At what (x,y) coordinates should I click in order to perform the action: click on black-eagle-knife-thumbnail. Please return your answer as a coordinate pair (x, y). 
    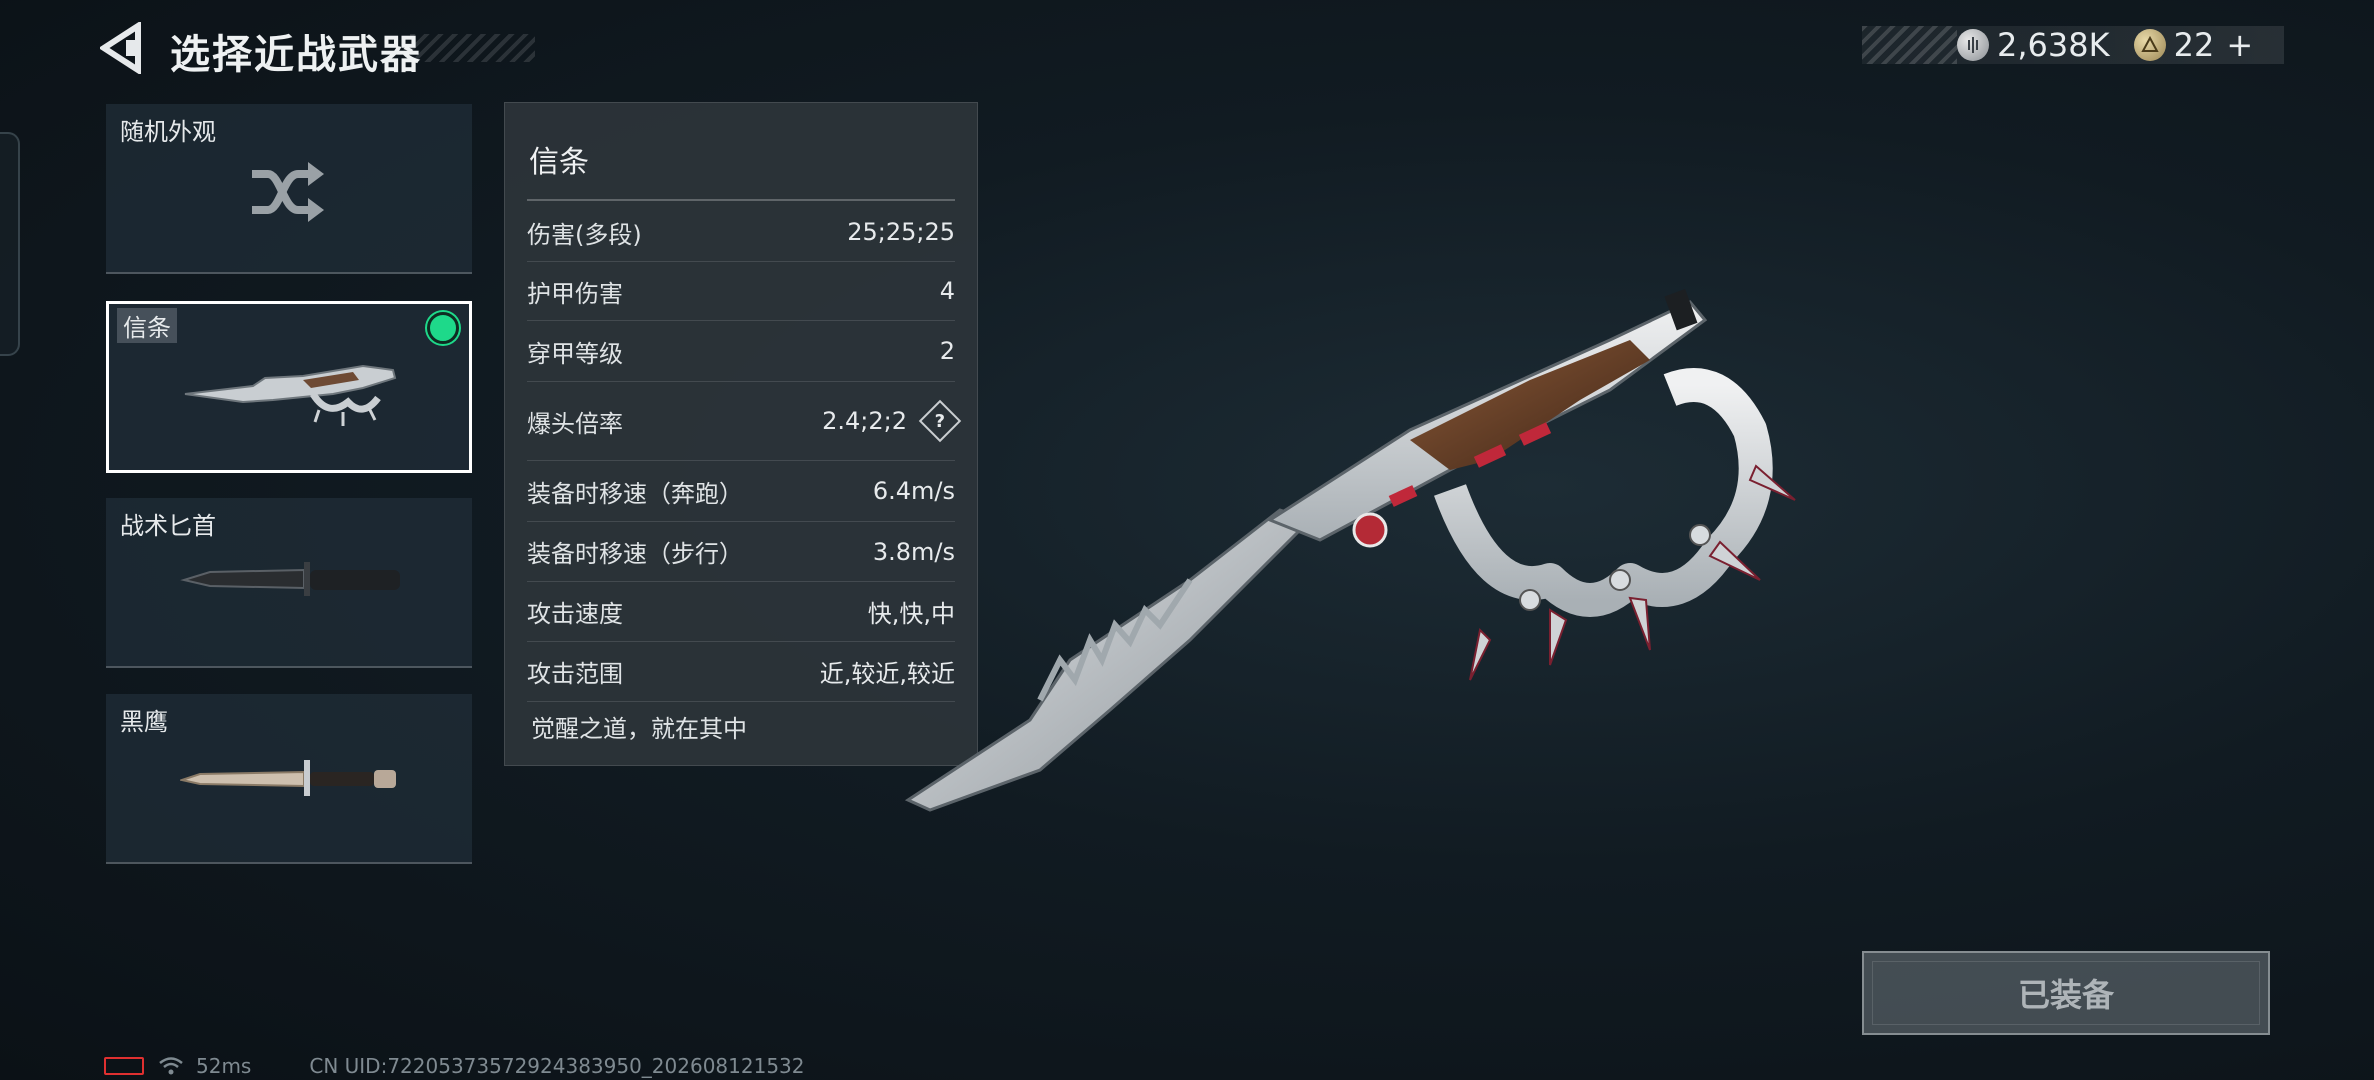
    Looking at the image, I should click on (288, 778).